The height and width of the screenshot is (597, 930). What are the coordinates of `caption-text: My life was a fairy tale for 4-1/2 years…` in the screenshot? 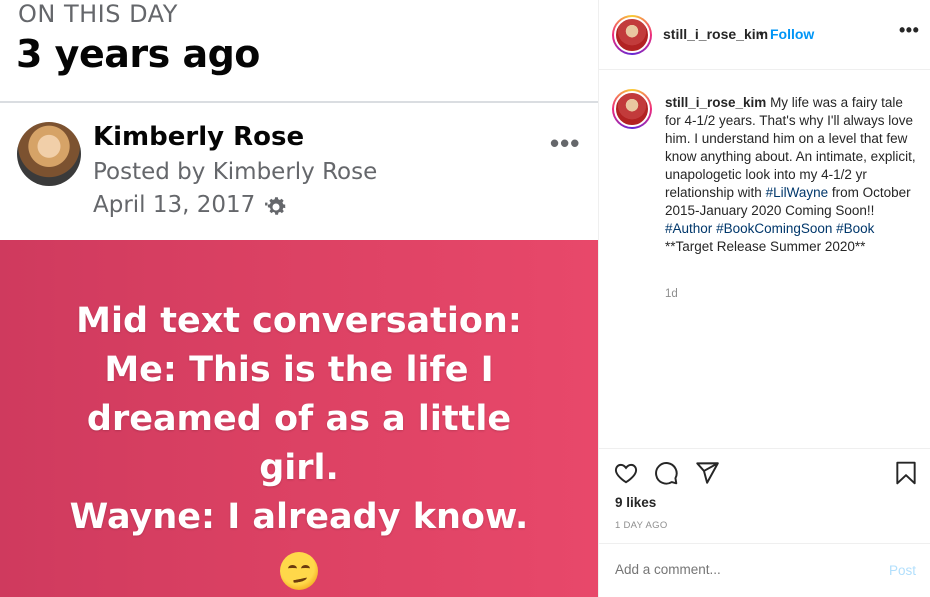 It's located at (790, 174).